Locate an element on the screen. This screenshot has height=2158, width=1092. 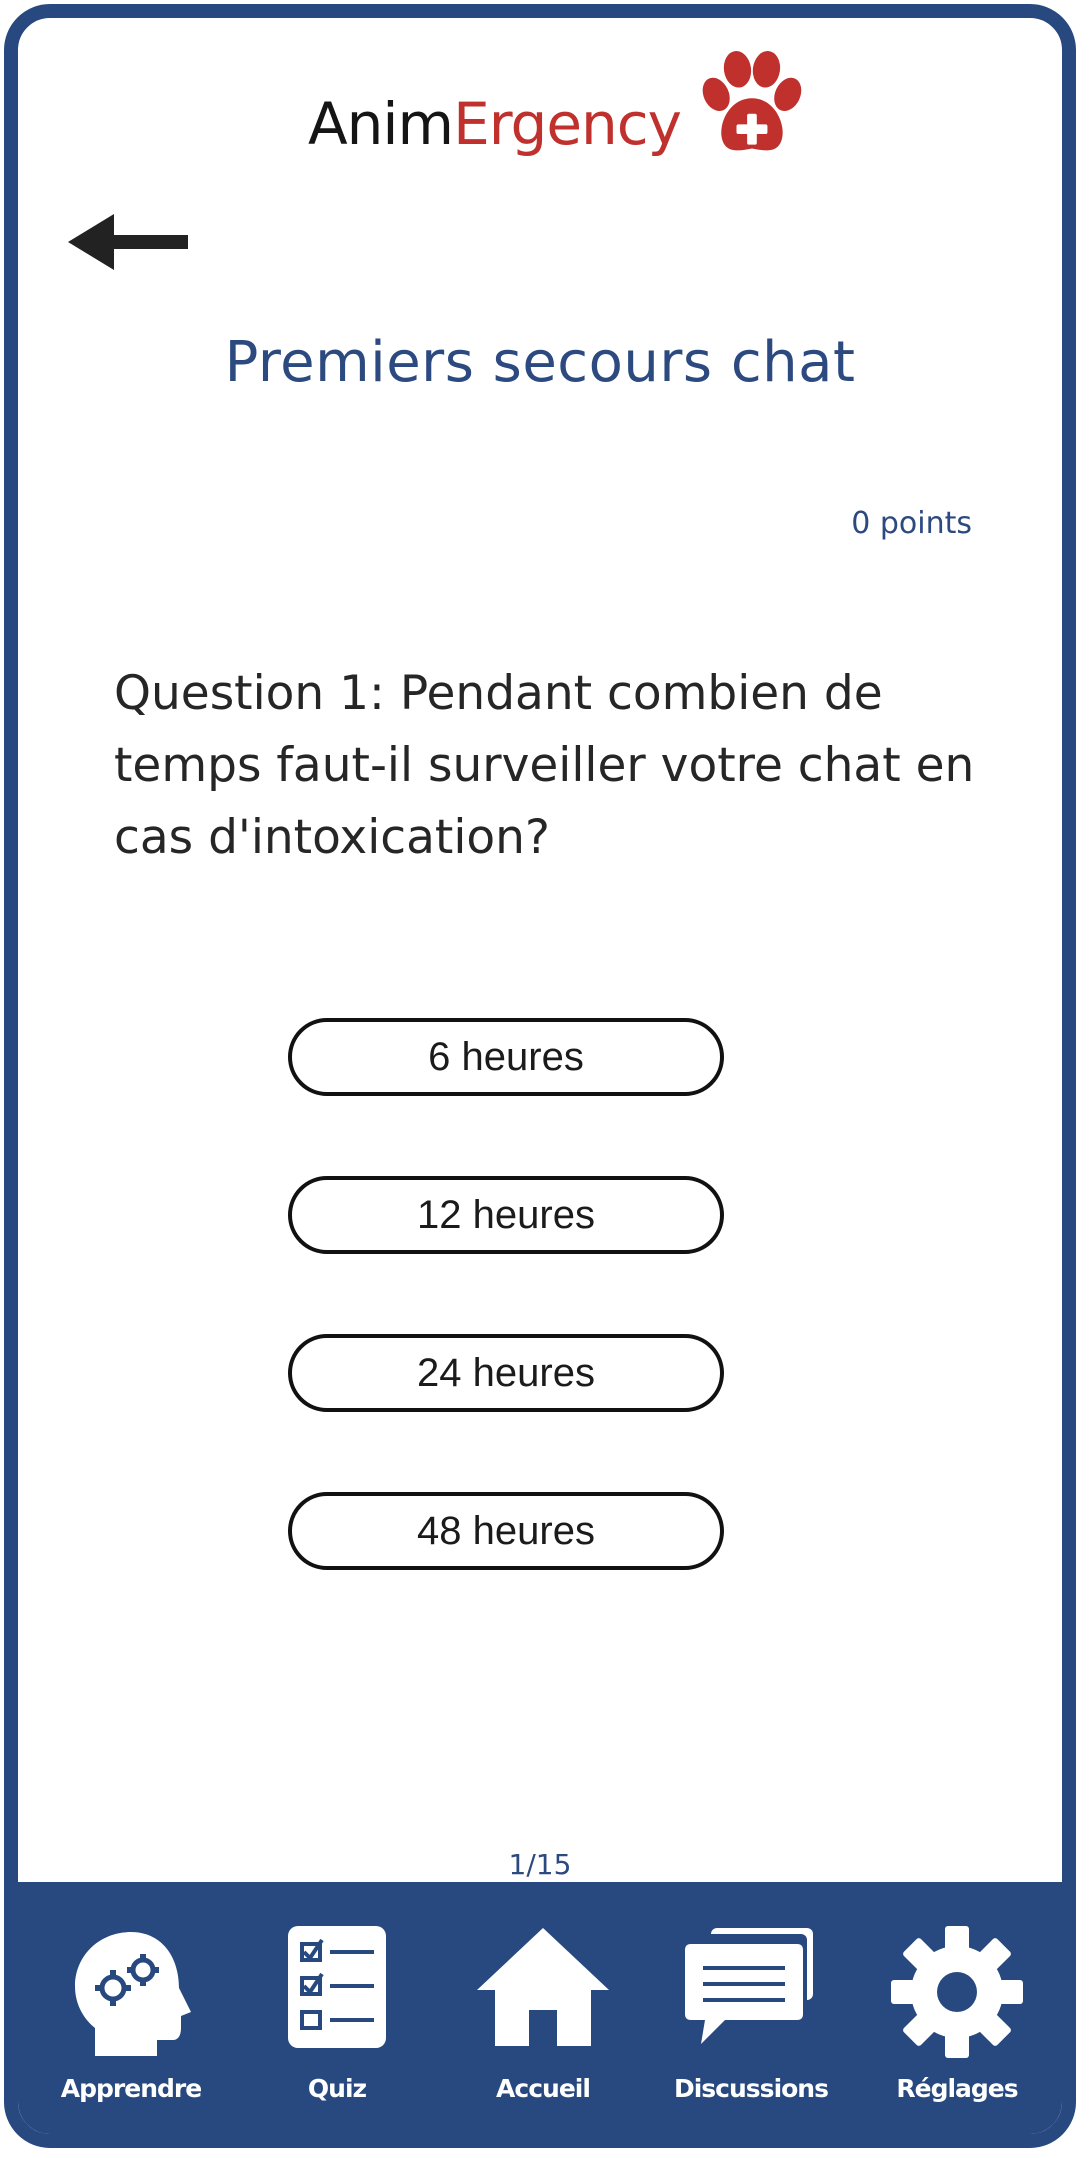
nav-label-quiz: Quiz is located at coordinates (337, 2088).